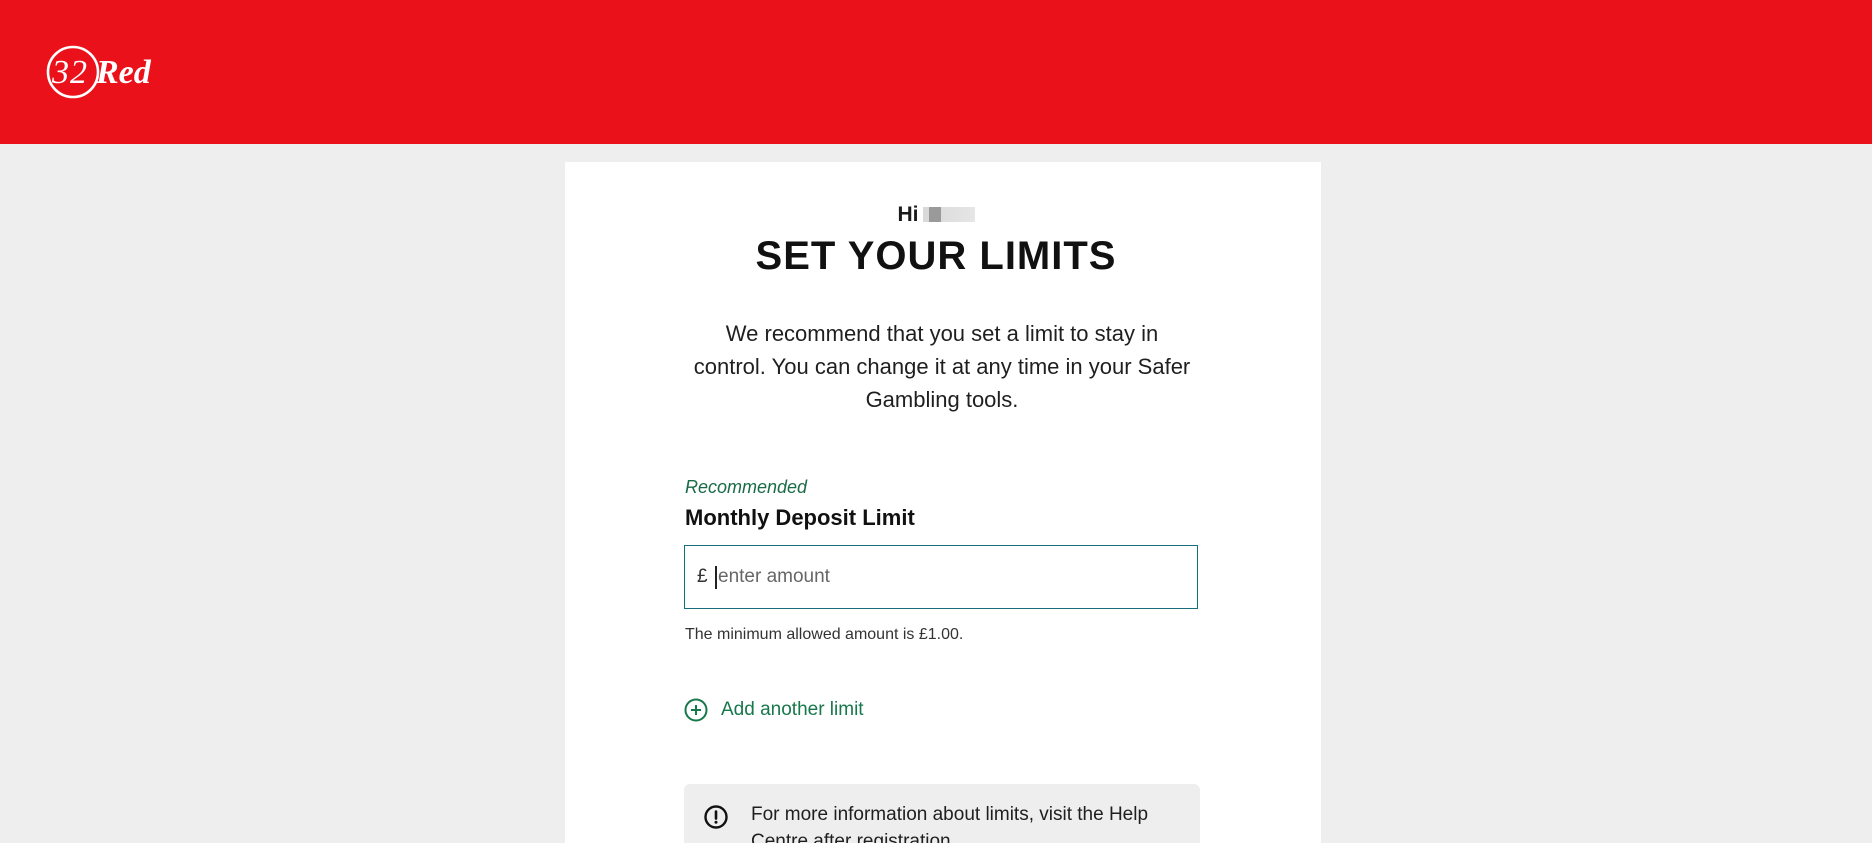 This screenshot has width=1872, height=843. I want to click on svg-text: Red, so click(123, 72).